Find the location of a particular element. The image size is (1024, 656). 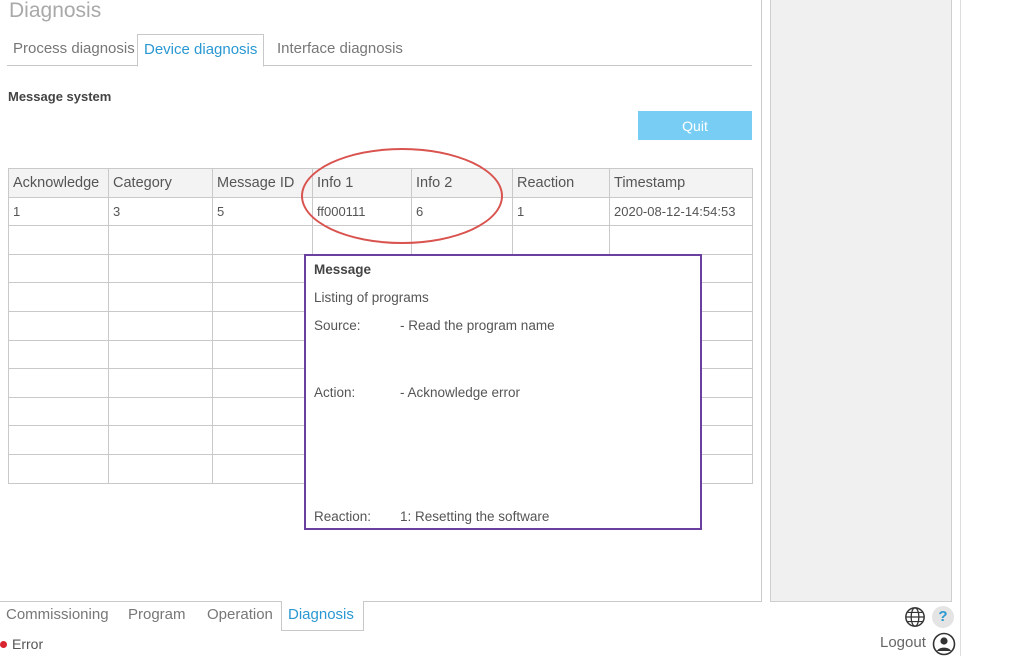

nav-tab-diagnosis: Diagnosis is located at coordinates (322, 616).